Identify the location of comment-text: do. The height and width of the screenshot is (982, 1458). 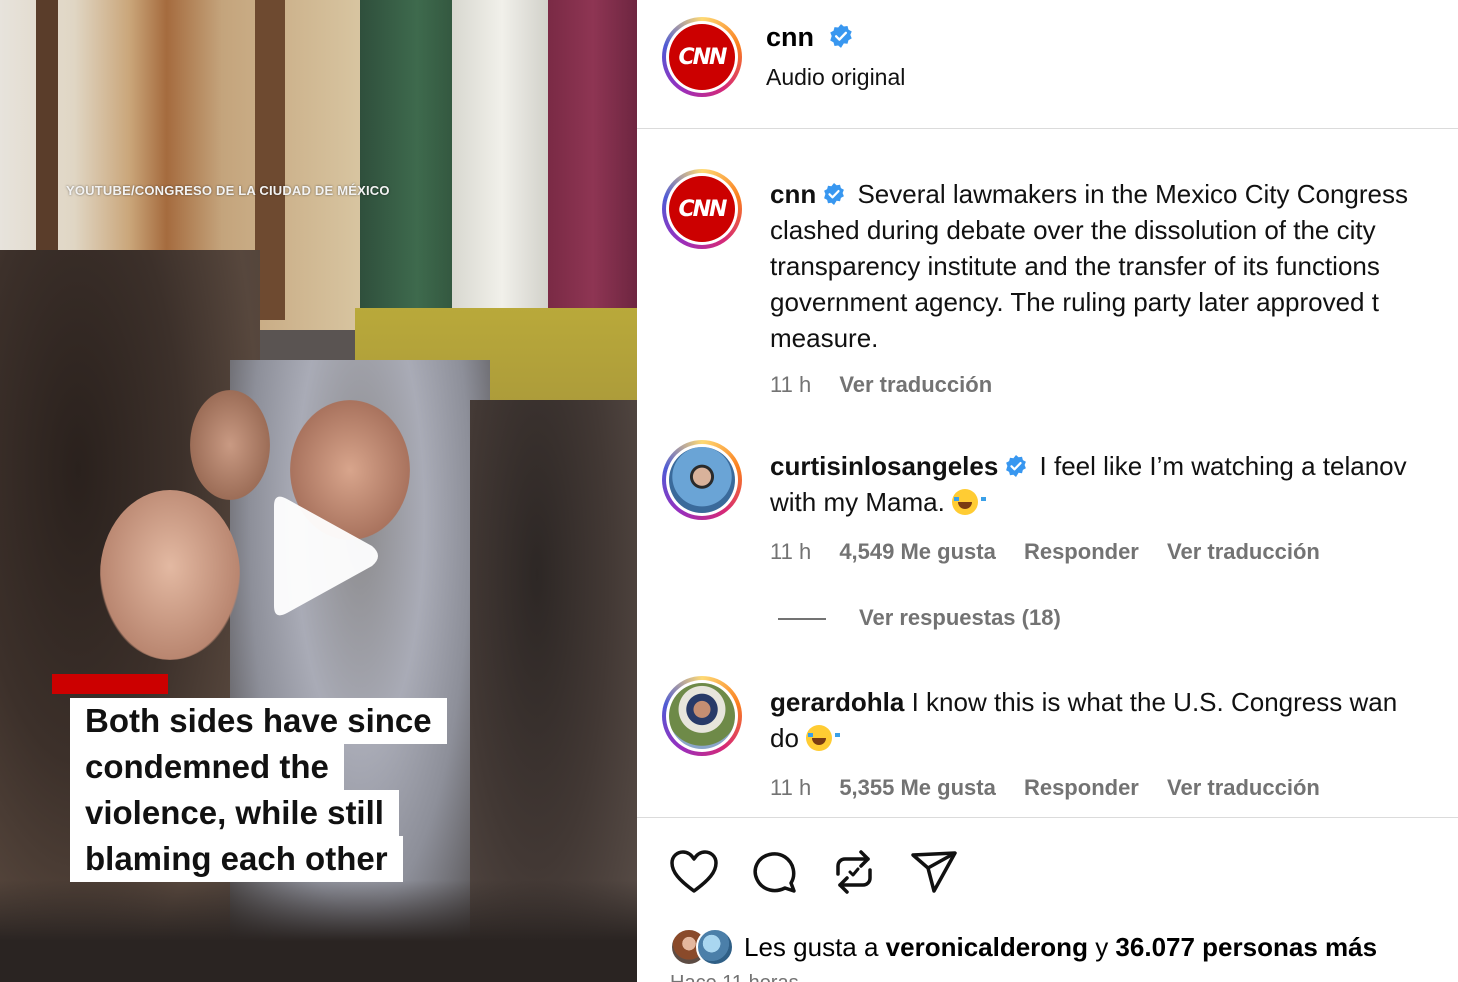
(784, 738).